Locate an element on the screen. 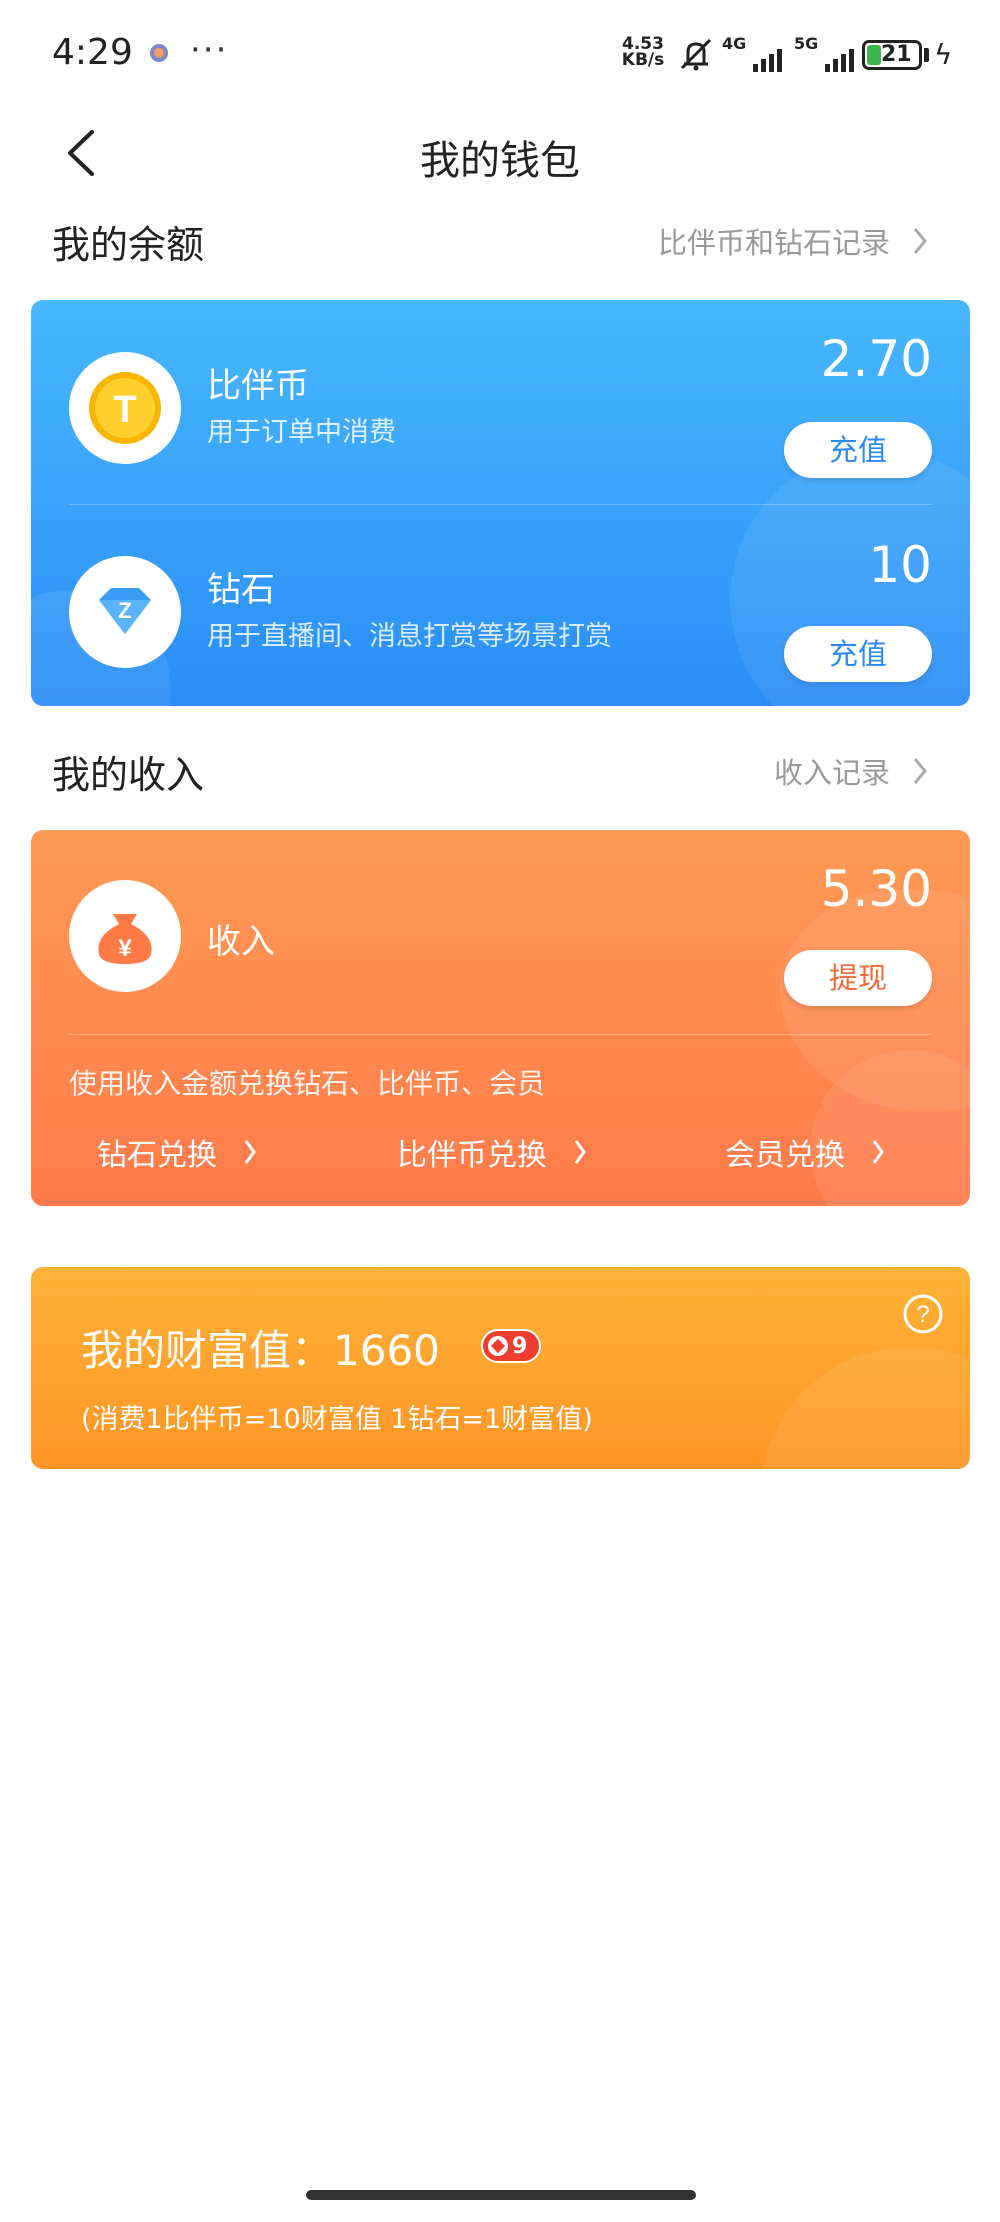 This screenshot has width=1000, height=2222. diamond-name: 钻石 is located at coordinates (241, 590).